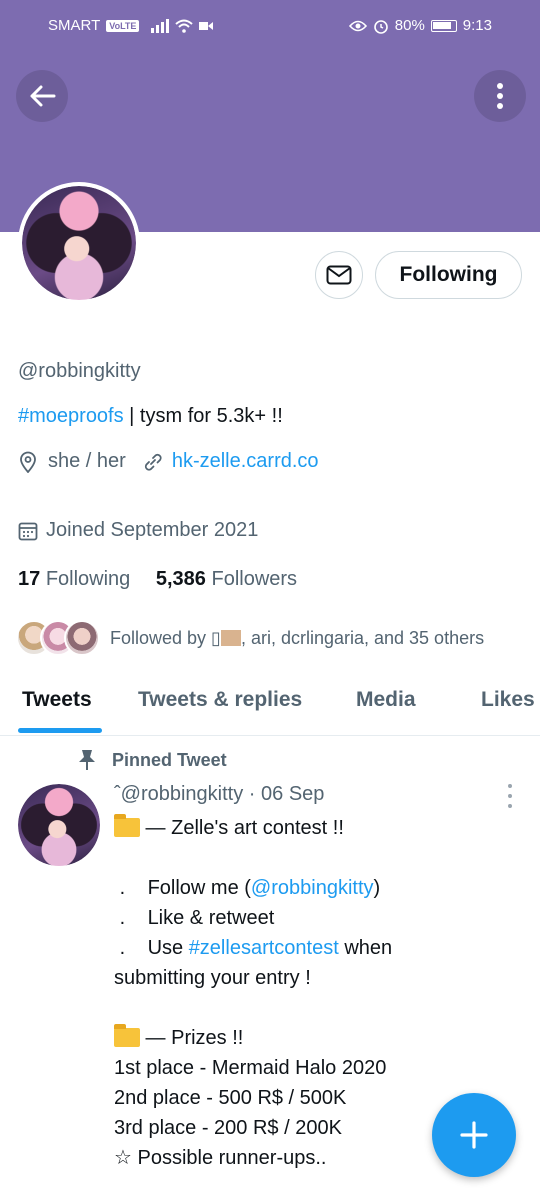  Describe the element at coordinates (180, 579) in the screenshot. I see `followers-count: 5,386` at that location.